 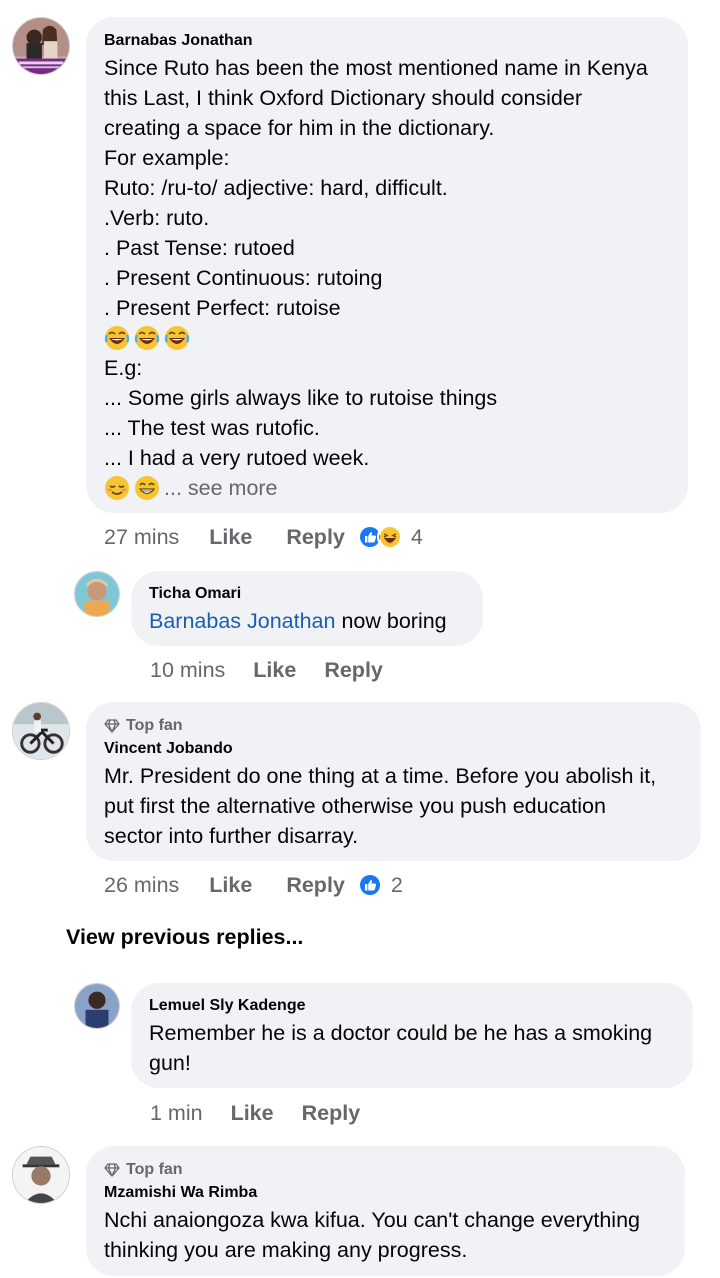 What do you see at coordinates (242, 621) in the screenshot?
I see `mention-link: Barnabas Jonathan` at bounding box center [242, 621].